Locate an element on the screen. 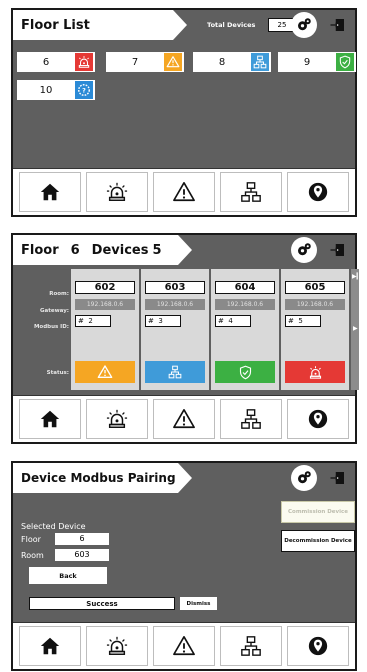 This screenshot has width=367, height=672. total-devices-label: Total Devices is located at coordinates (231, 25).